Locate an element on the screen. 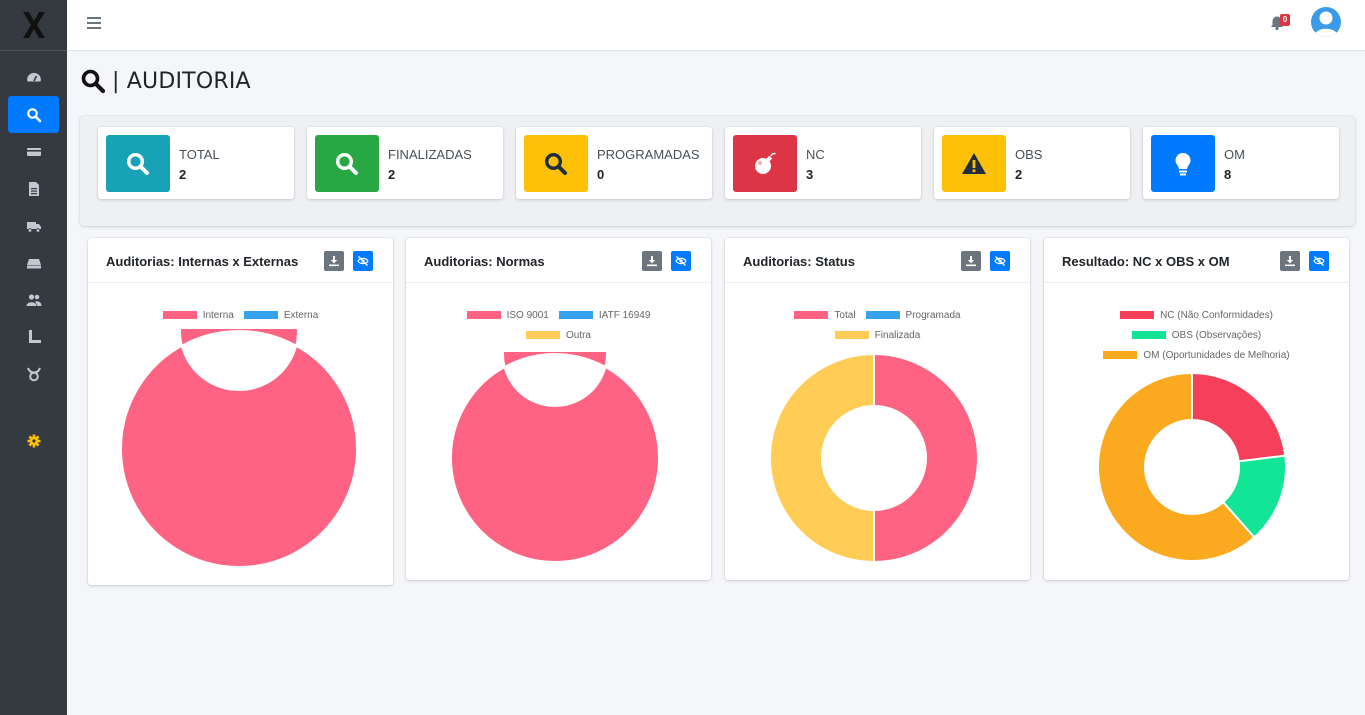 The image size is (1365, 715). logo-icon is located at coordinates (33, 25).